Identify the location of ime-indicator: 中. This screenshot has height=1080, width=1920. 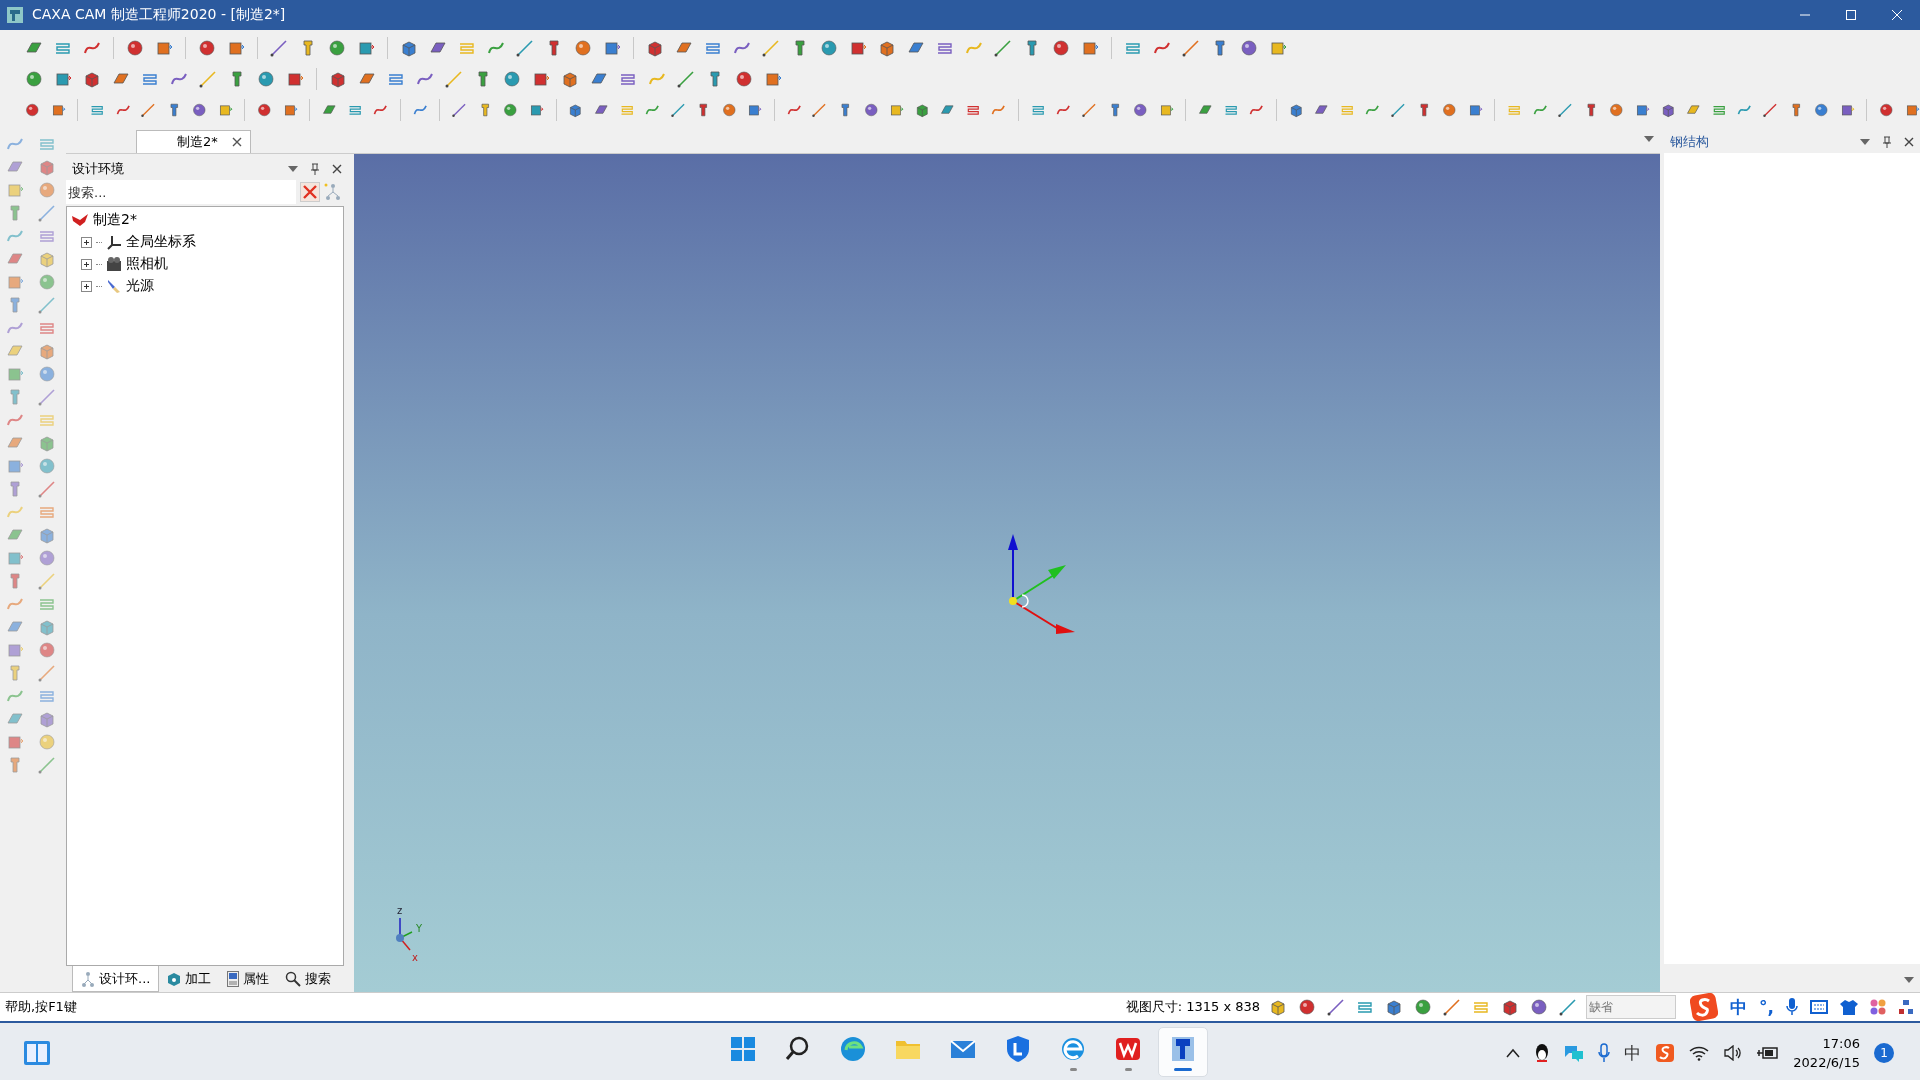
(1633, 1053).